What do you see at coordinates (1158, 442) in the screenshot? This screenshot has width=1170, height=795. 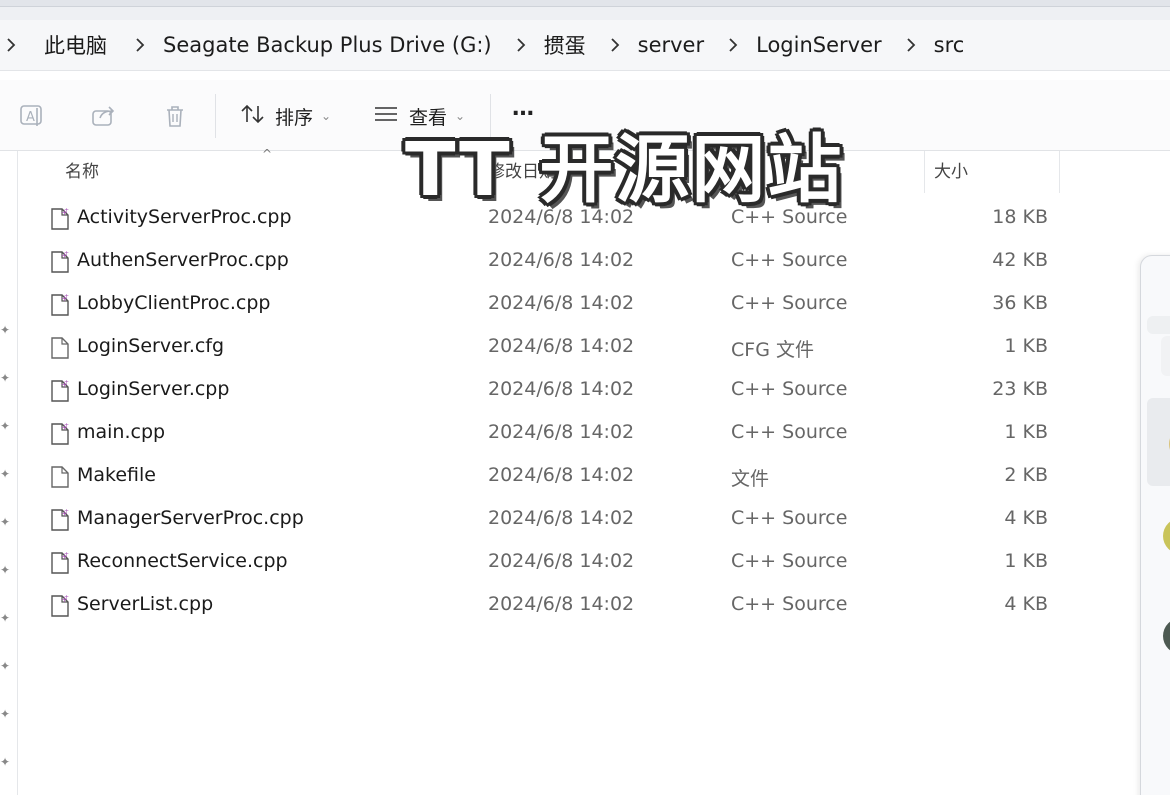 I see `chat-item` at bounding box center [1158, 442].